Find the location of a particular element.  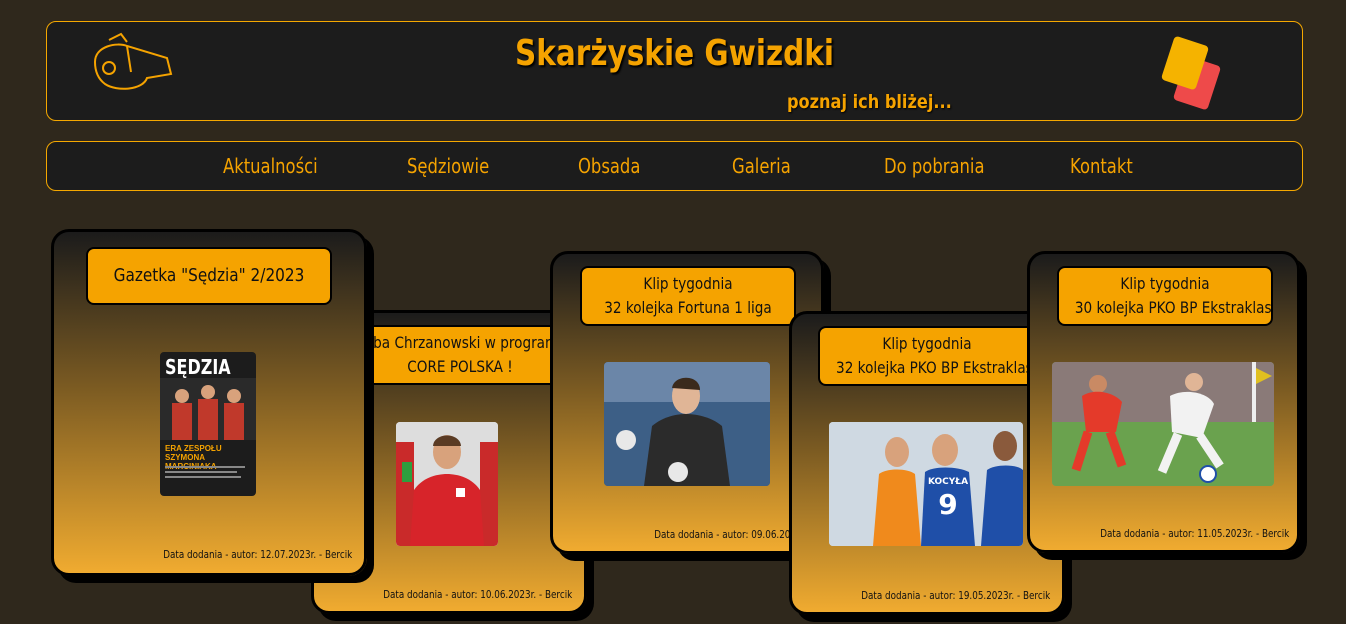

nav-item-do-pobrania: Do pobrania is located at coordinates (934, 166).